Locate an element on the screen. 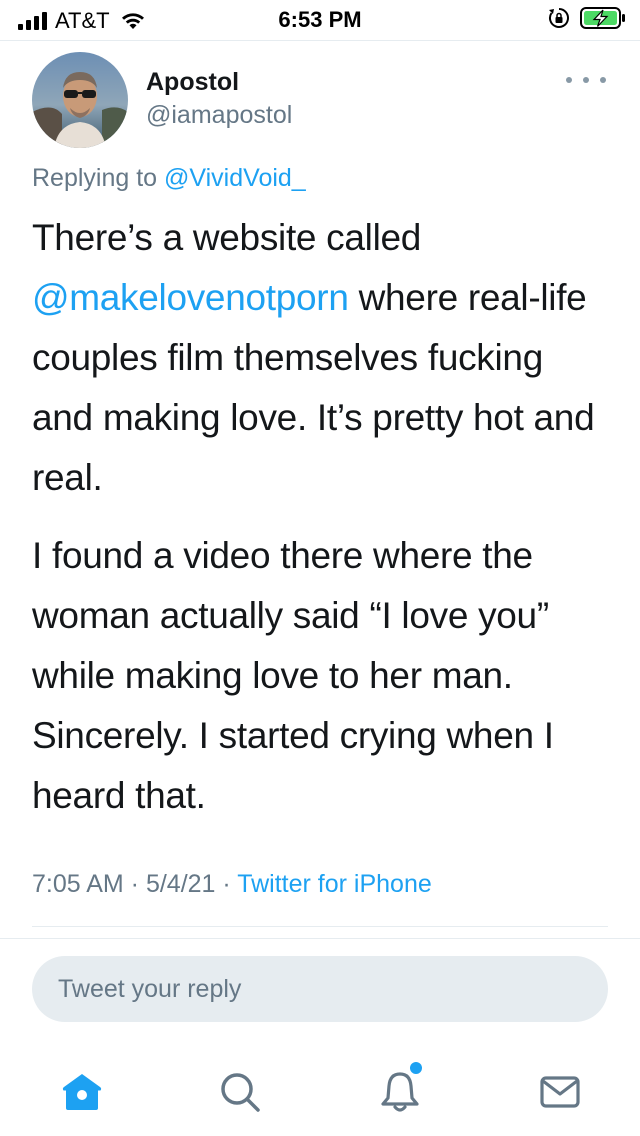 This screenshot has height=1136, width=640. makelovenotporn-mention: @makelovenotporn is located at coordinates (190, 297).